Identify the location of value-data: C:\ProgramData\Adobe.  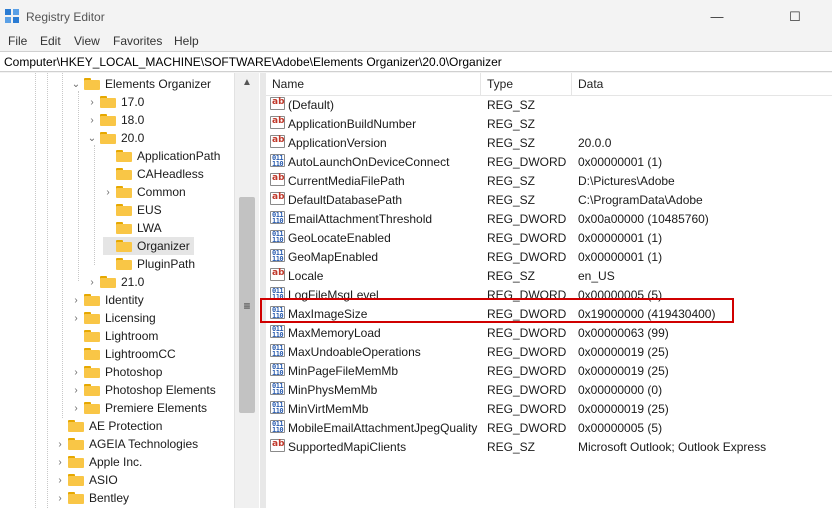
(640, 200).